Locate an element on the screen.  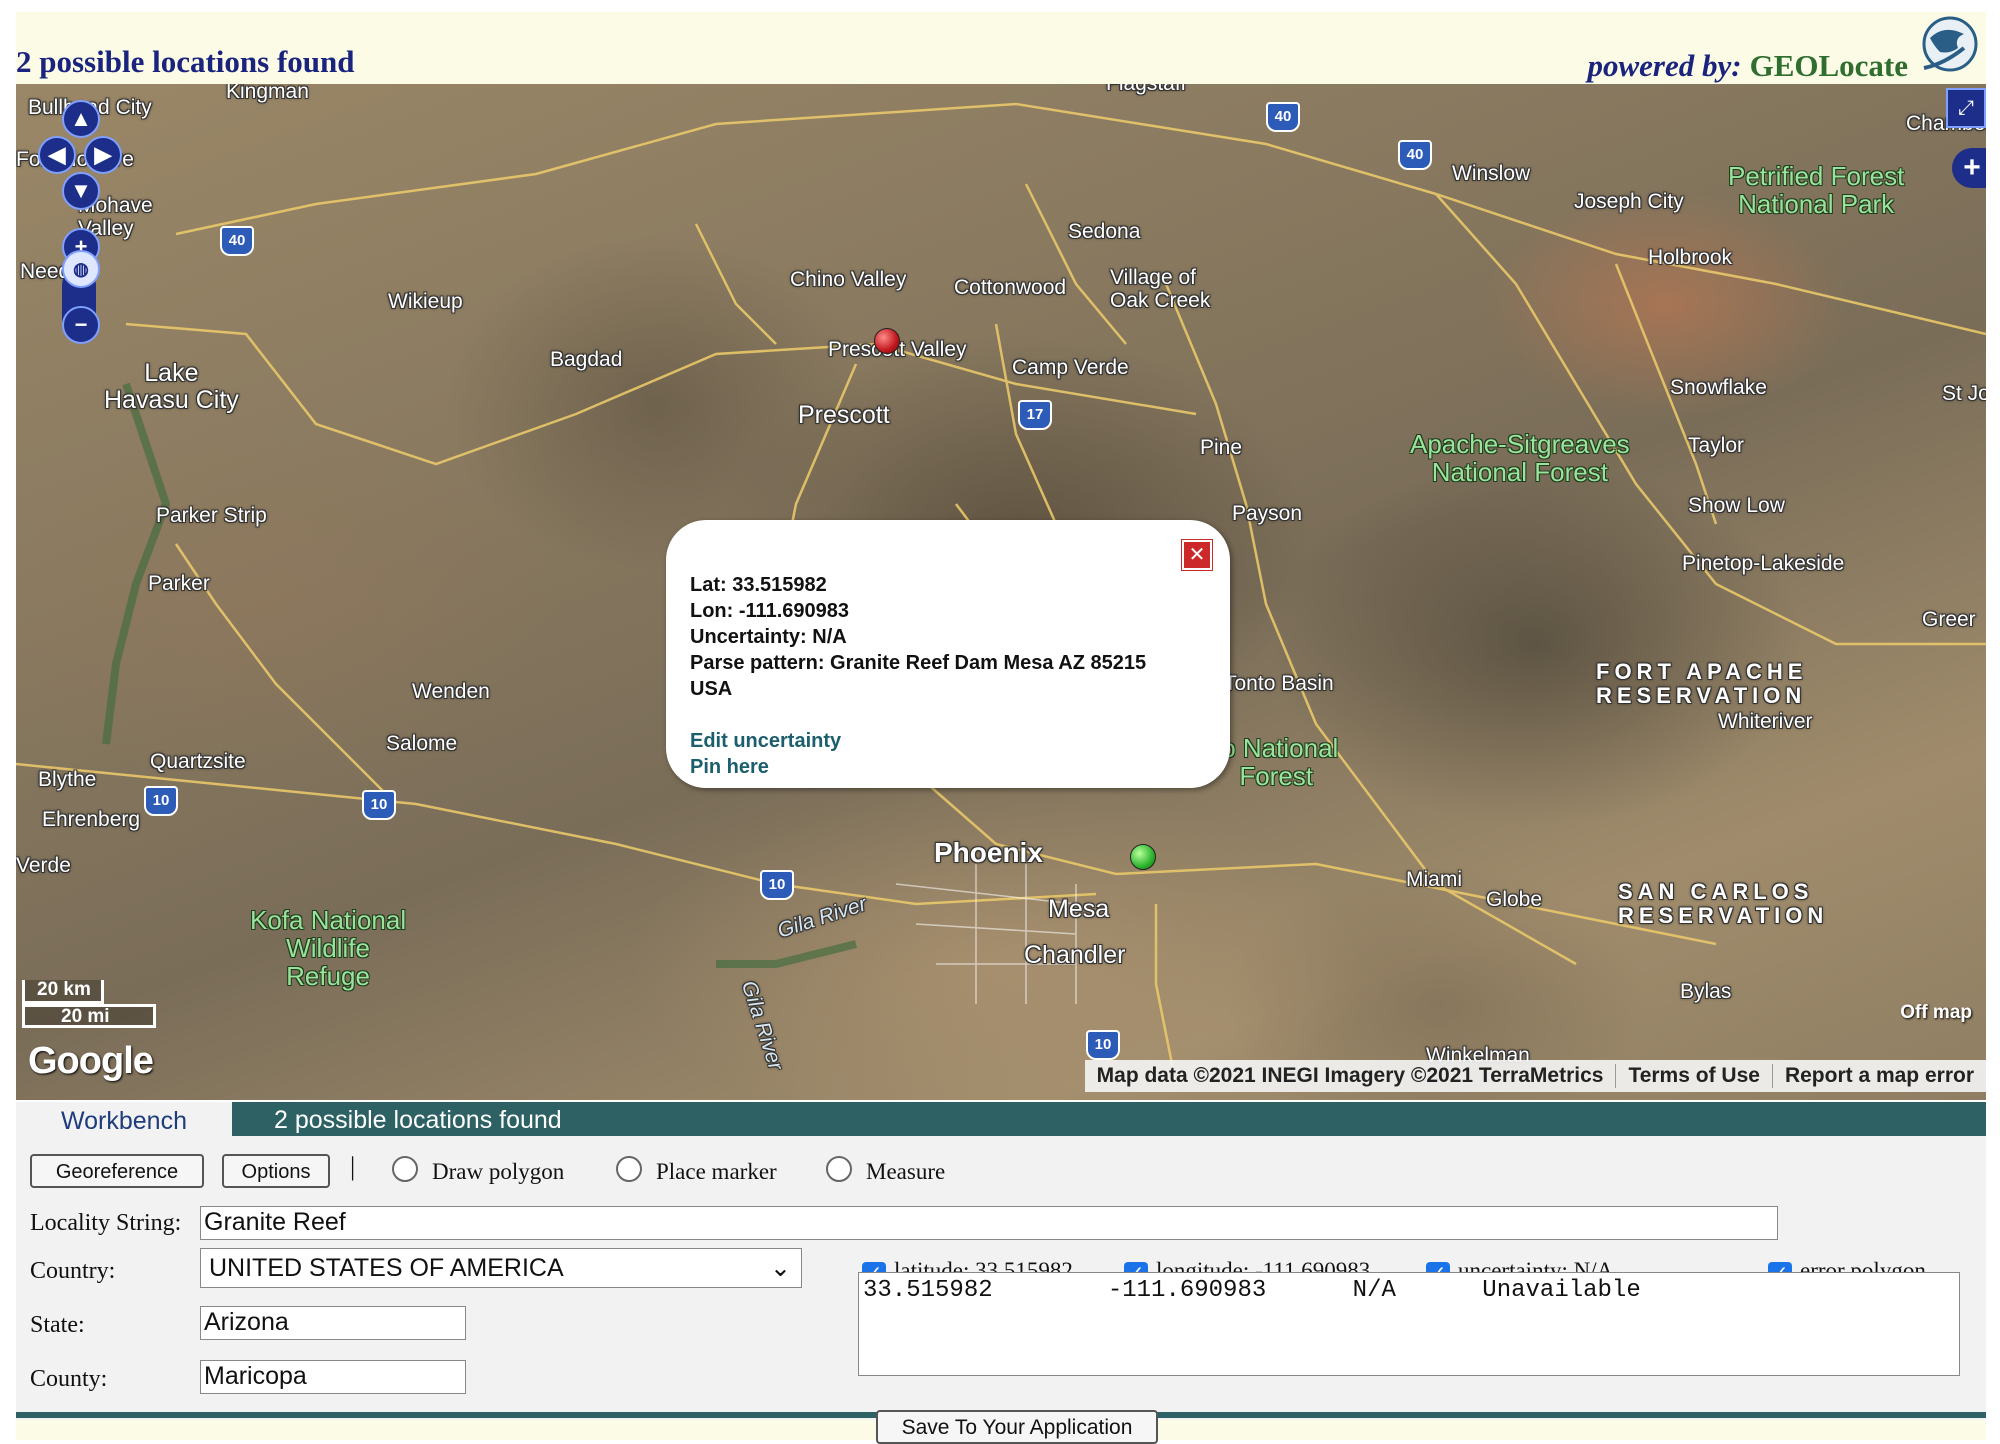
map-label-lake-havasu-city: Lake Havasu City is located at coordinates (171, 386).